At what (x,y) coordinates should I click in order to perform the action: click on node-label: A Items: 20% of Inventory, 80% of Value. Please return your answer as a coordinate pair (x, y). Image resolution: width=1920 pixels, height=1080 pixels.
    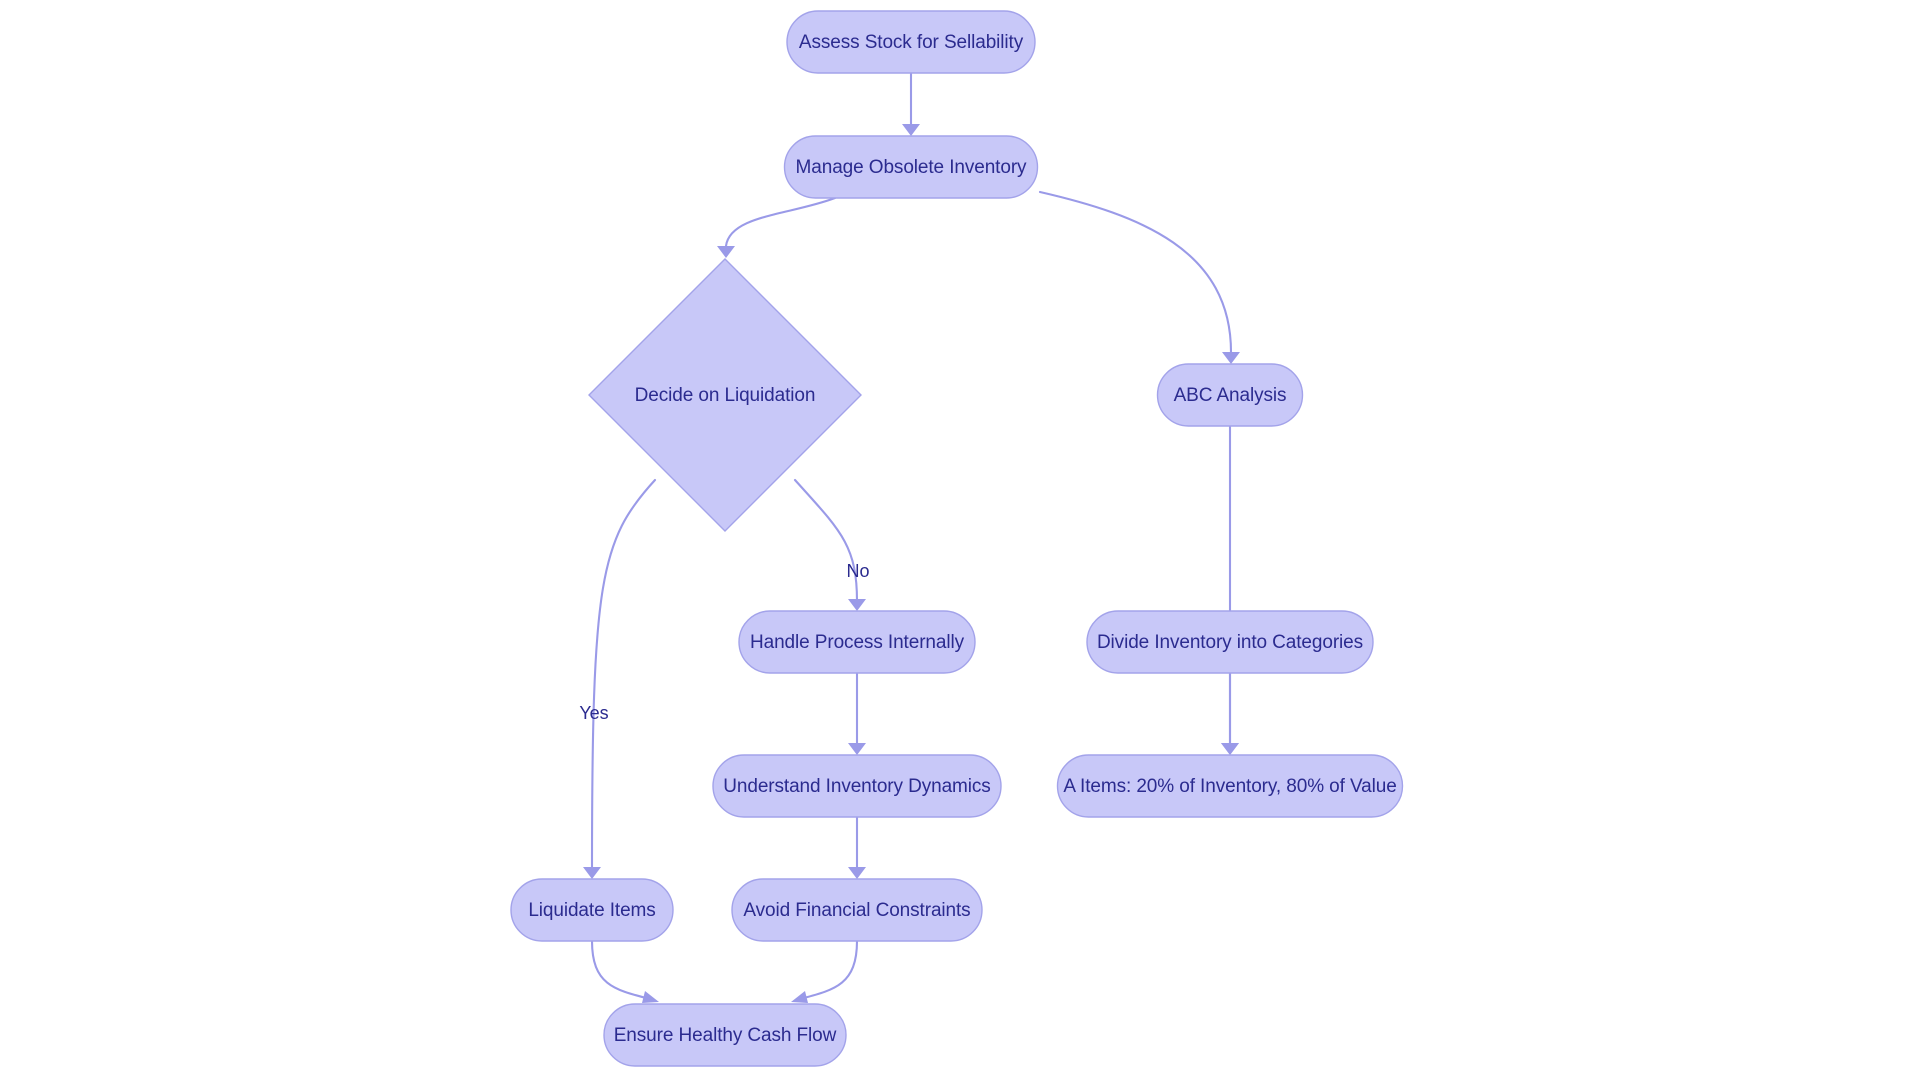
    Looking at the image, I should click on (1229, 786).